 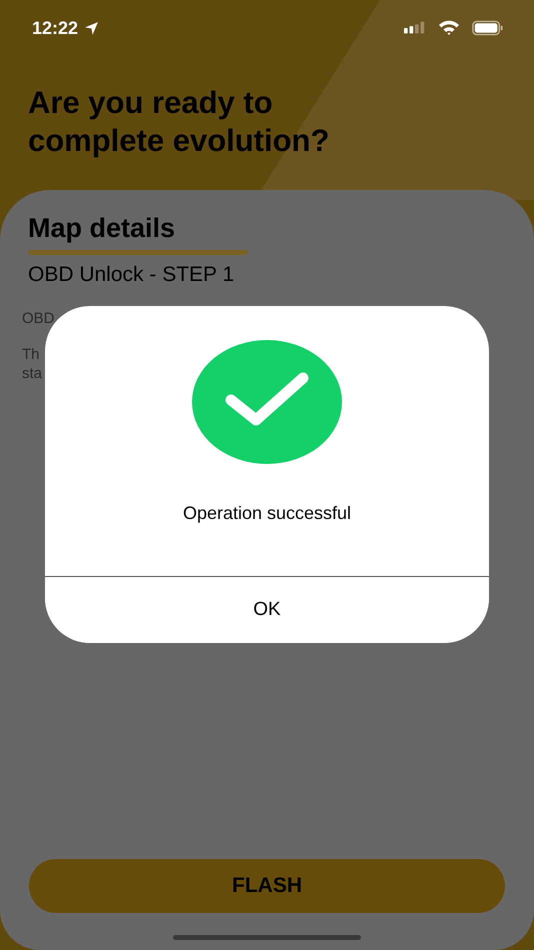 What do you see at coordinates (33, 373) in the screenshot?
I see `description-text: sta` at bounding box center [33, 373].